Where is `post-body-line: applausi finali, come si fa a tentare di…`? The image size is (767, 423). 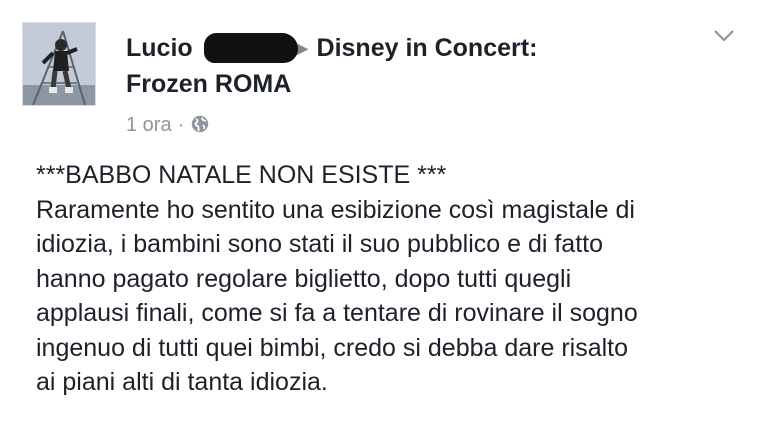
post-body-line: applausi finali, come si fa a tentare di… is located at coordinates (337, 313).